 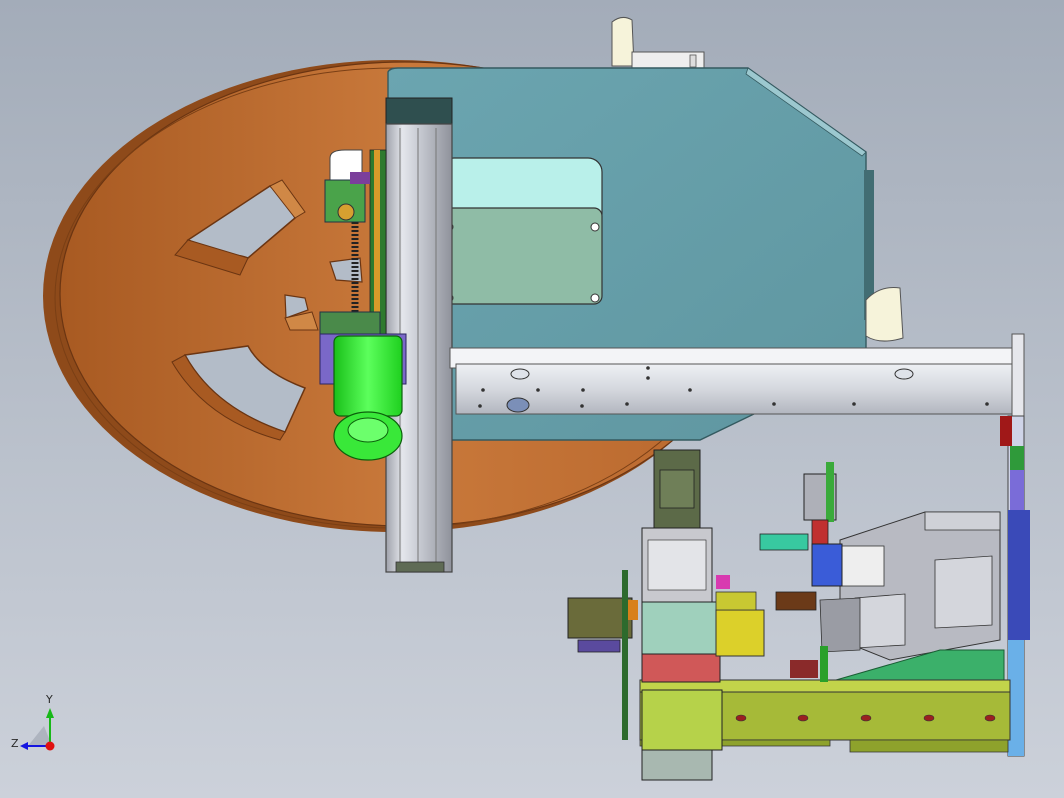 What do you see at coordinates (515, 231) in the screenshot?
I see `electrical-box` at bounding box center [515, 231].